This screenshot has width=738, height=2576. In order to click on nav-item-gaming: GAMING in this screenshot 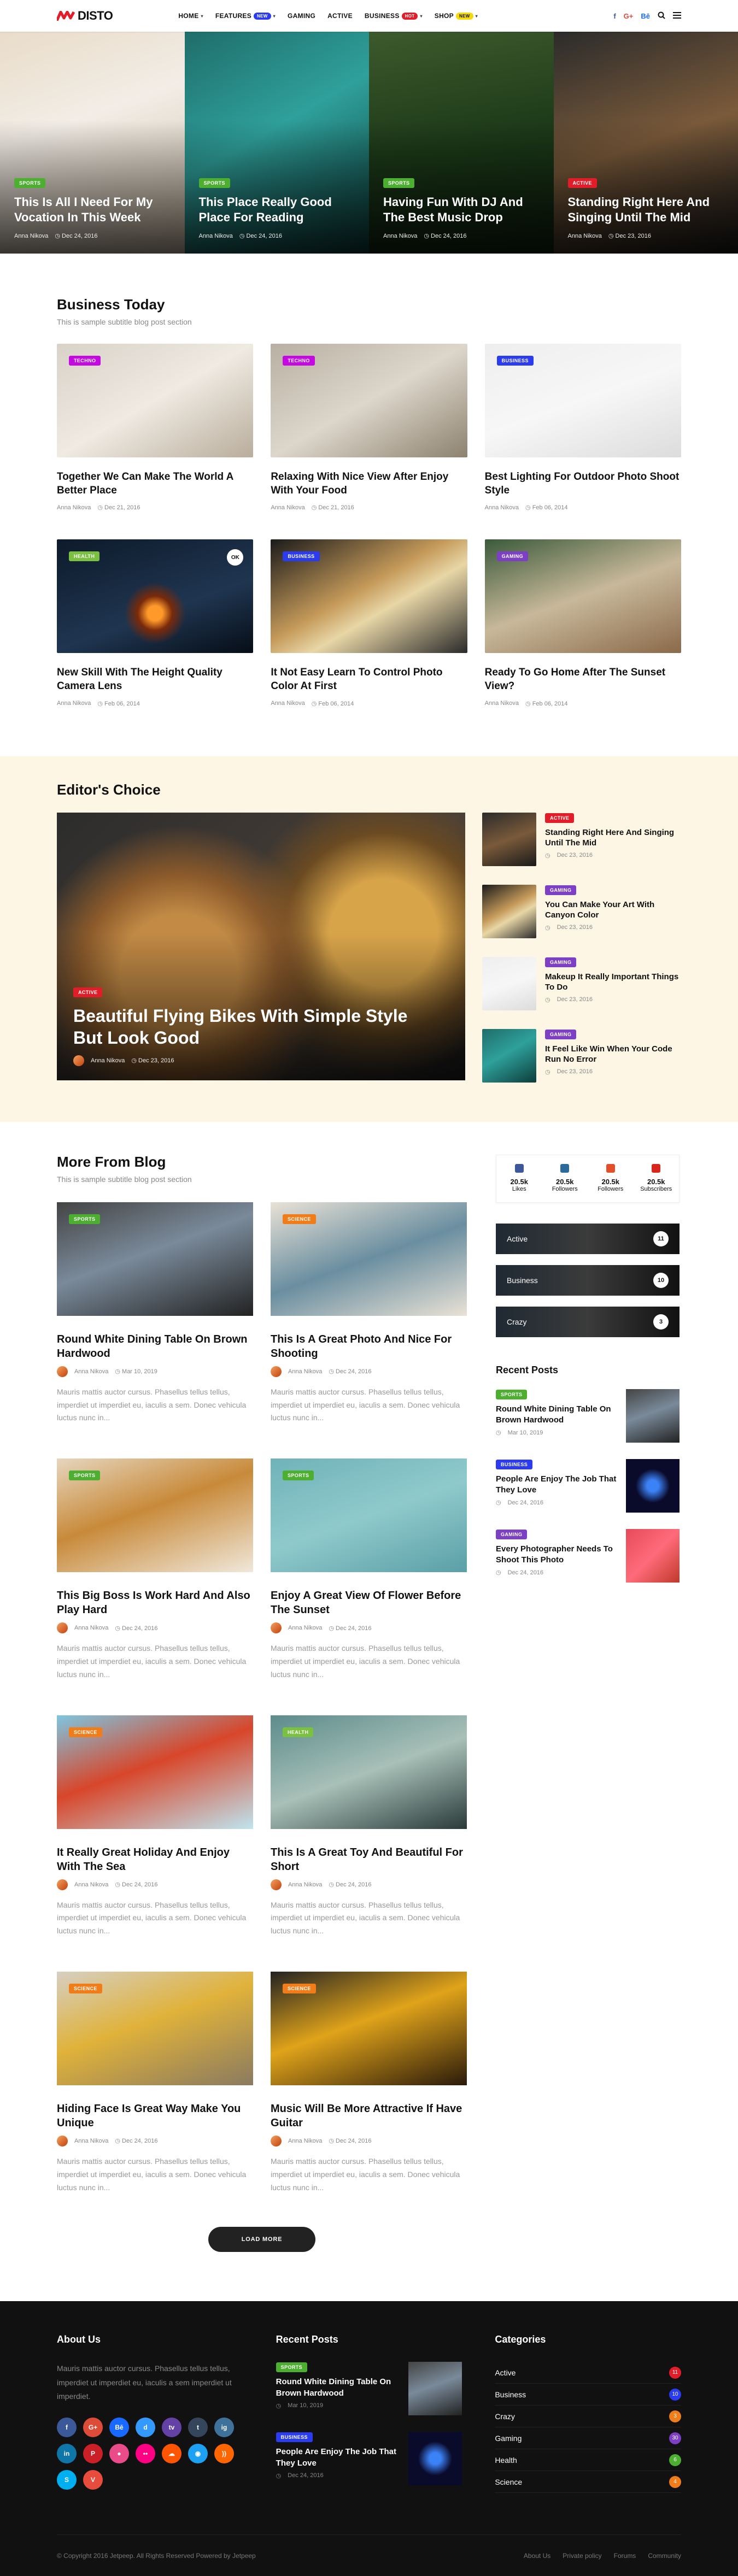, I will do `click(301, 16)`.